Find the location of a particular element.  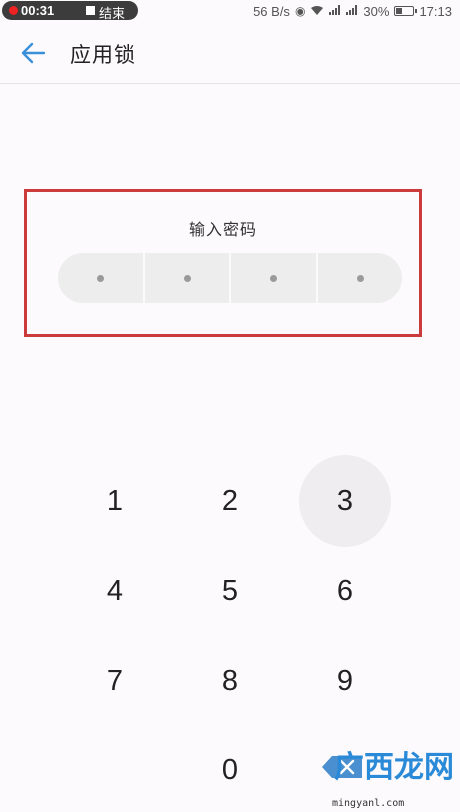

key-label: 8 is located at coordinates (230, 681).